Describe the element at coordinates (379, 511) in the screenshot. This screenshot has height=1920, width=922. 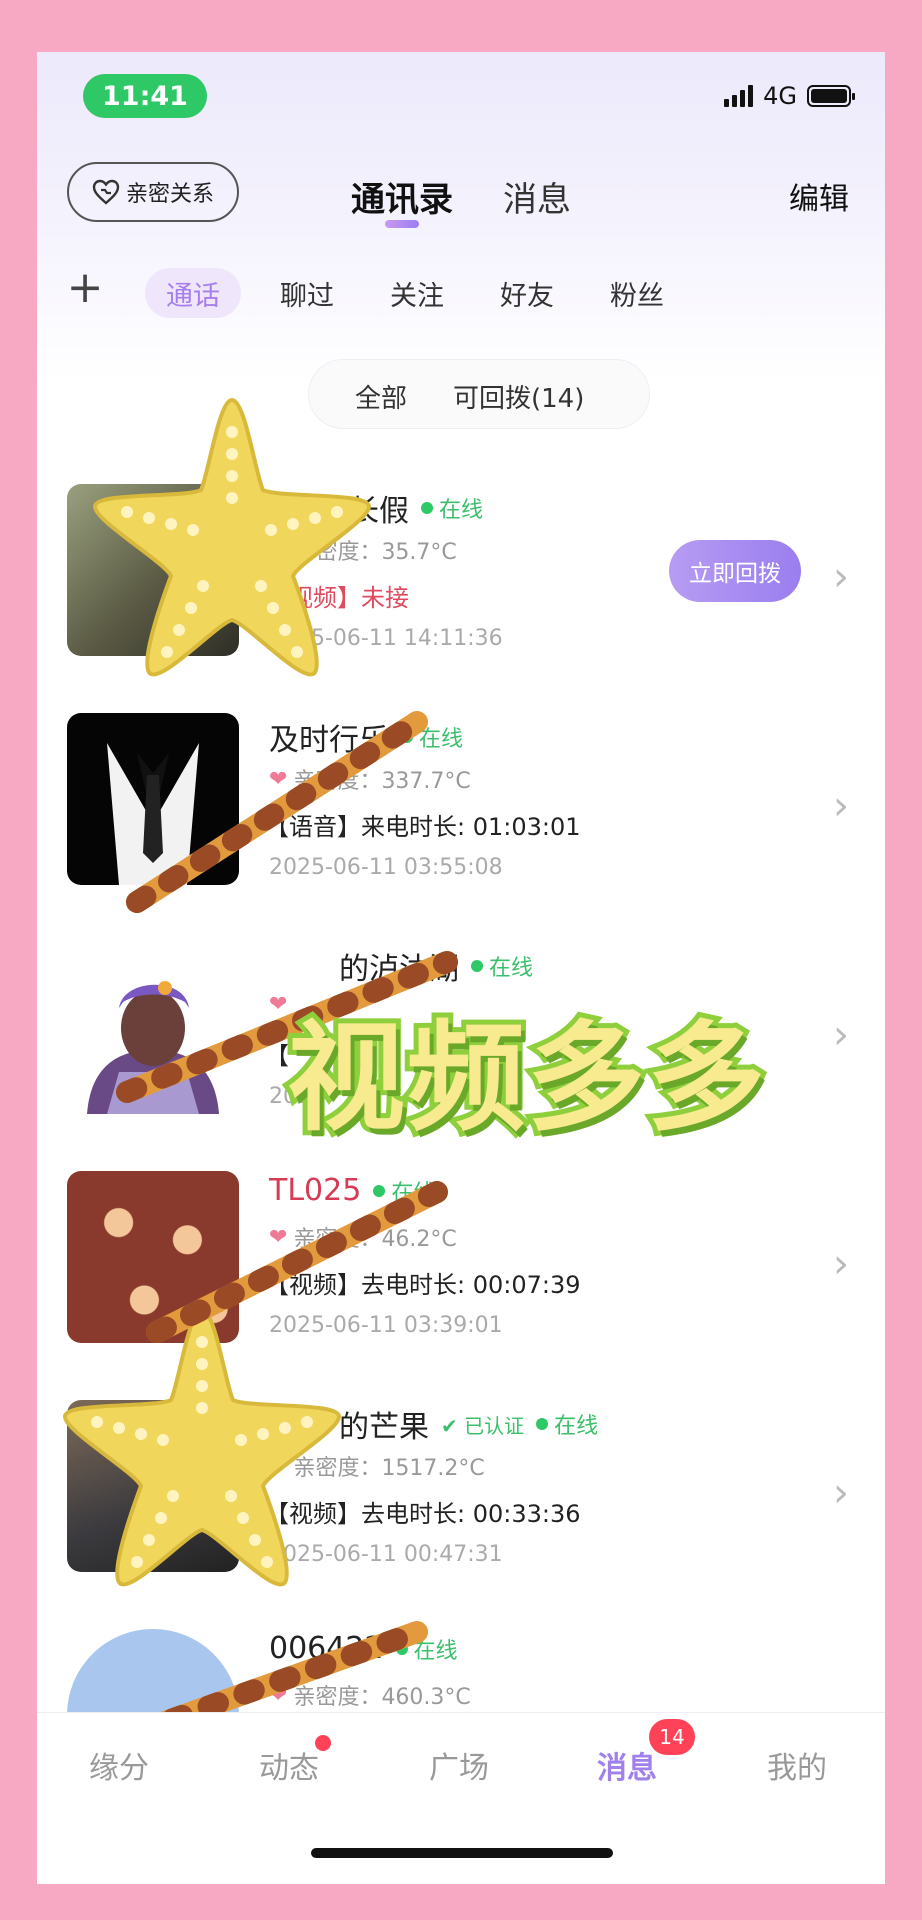
I see `contact-name: 长假` at that location.